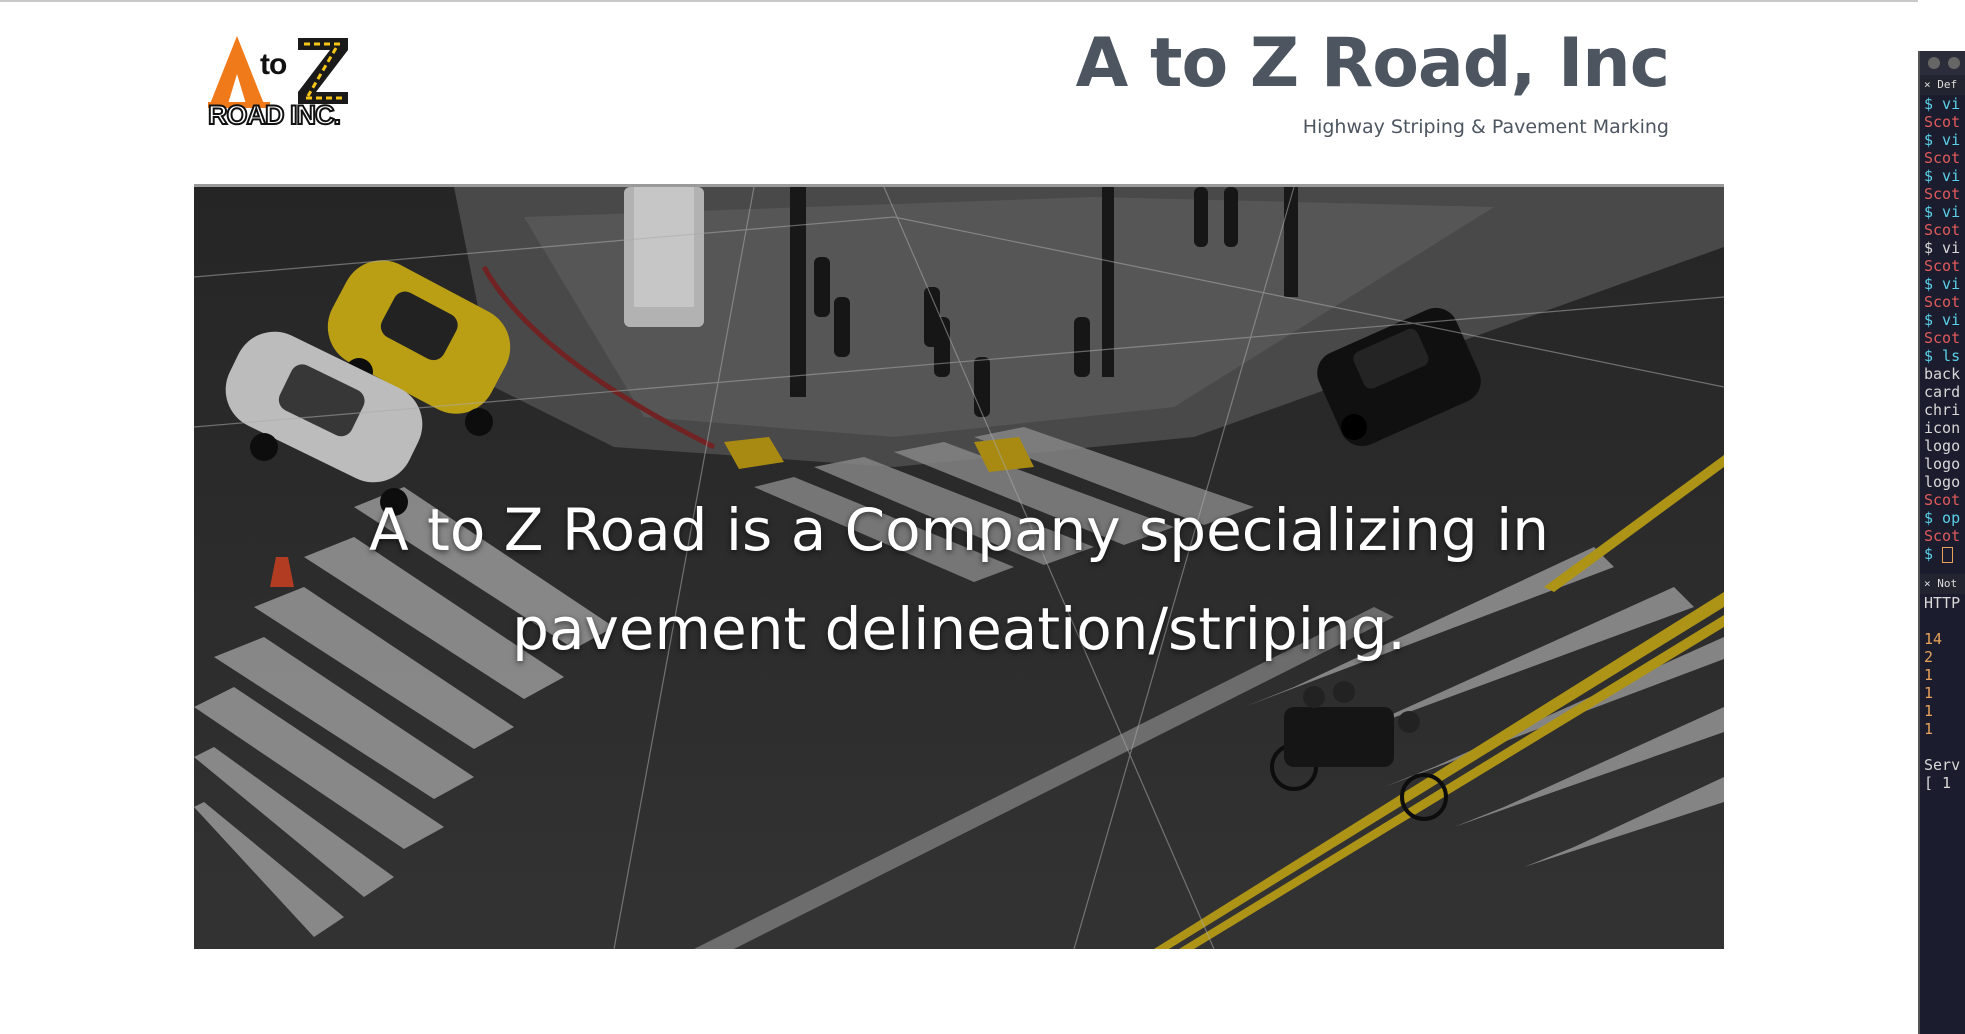 This screenshot has height=1034, width=1965. What do you see at coordinates (1485, 127) in the screenshot?
I see `site-subtitle: Highway Striping & Pavement Marking` at bounding box center [1485, 127].